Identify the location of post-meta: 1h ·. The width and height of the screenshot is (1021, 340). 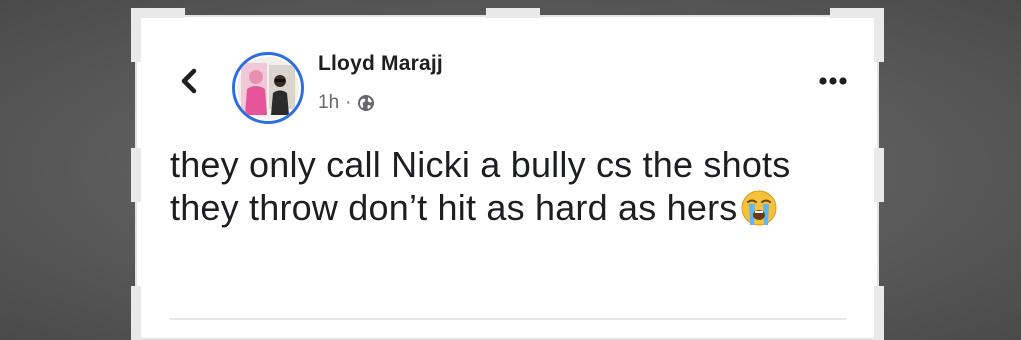
(346, 103).